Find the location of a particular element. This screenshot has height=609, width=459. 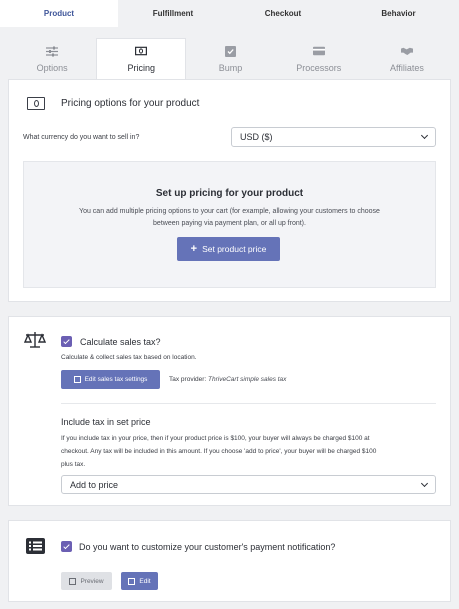

credit-card-icon is located at coordinates (318, 51).